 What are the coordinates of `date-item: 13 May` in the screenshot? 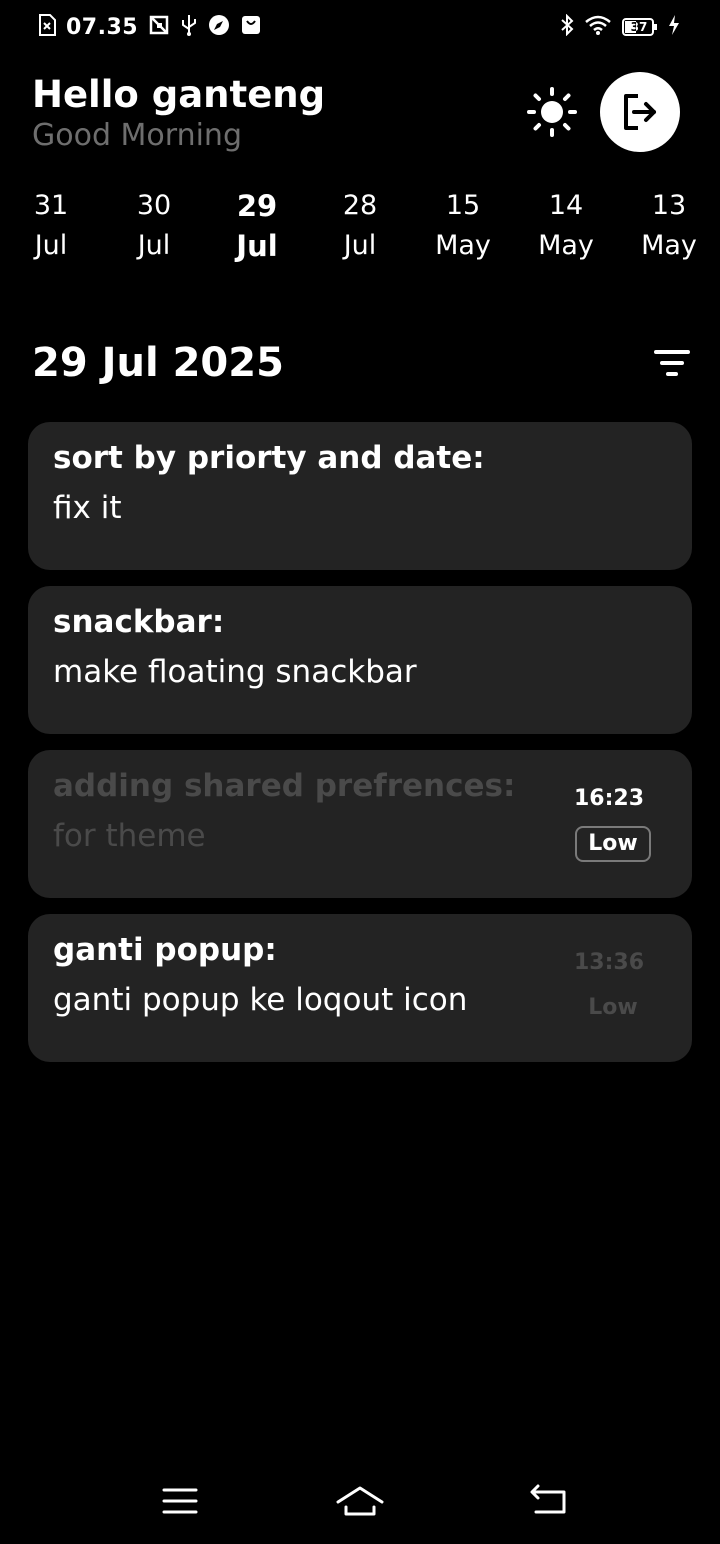 It's located at (669, 226).